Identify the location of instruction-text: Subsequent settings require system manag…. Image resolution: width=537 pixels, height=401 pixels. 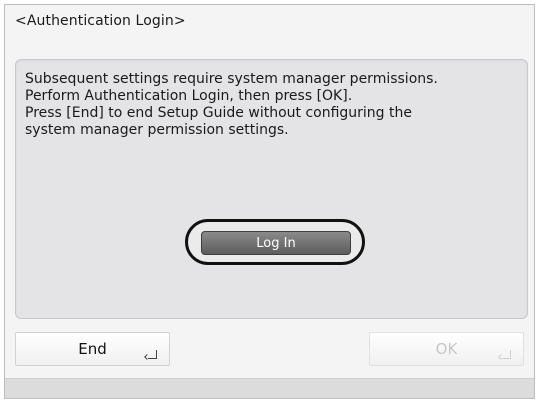
(231, 104).